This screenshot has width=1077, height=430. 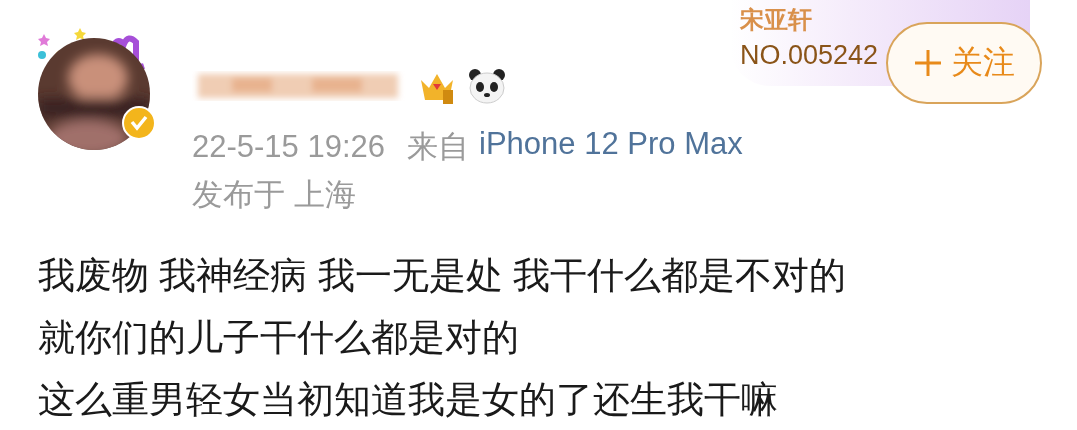 What do you see at coordinates (438, 147) in the screenshot?
I see `source-label: 来自` at bounding box center [438, 147].